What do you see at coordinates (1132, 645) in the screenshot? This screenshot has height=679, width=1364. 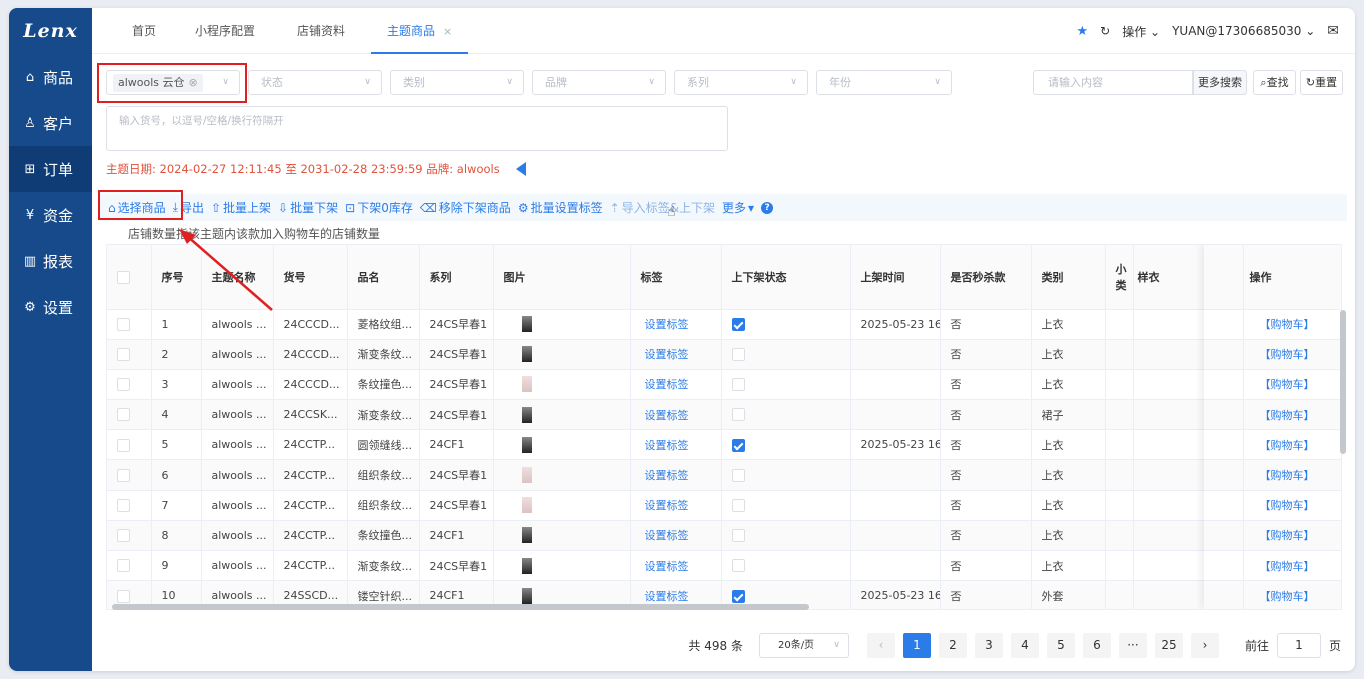 I see `more-pages-button: ···` at bounding box center [1132, 645].